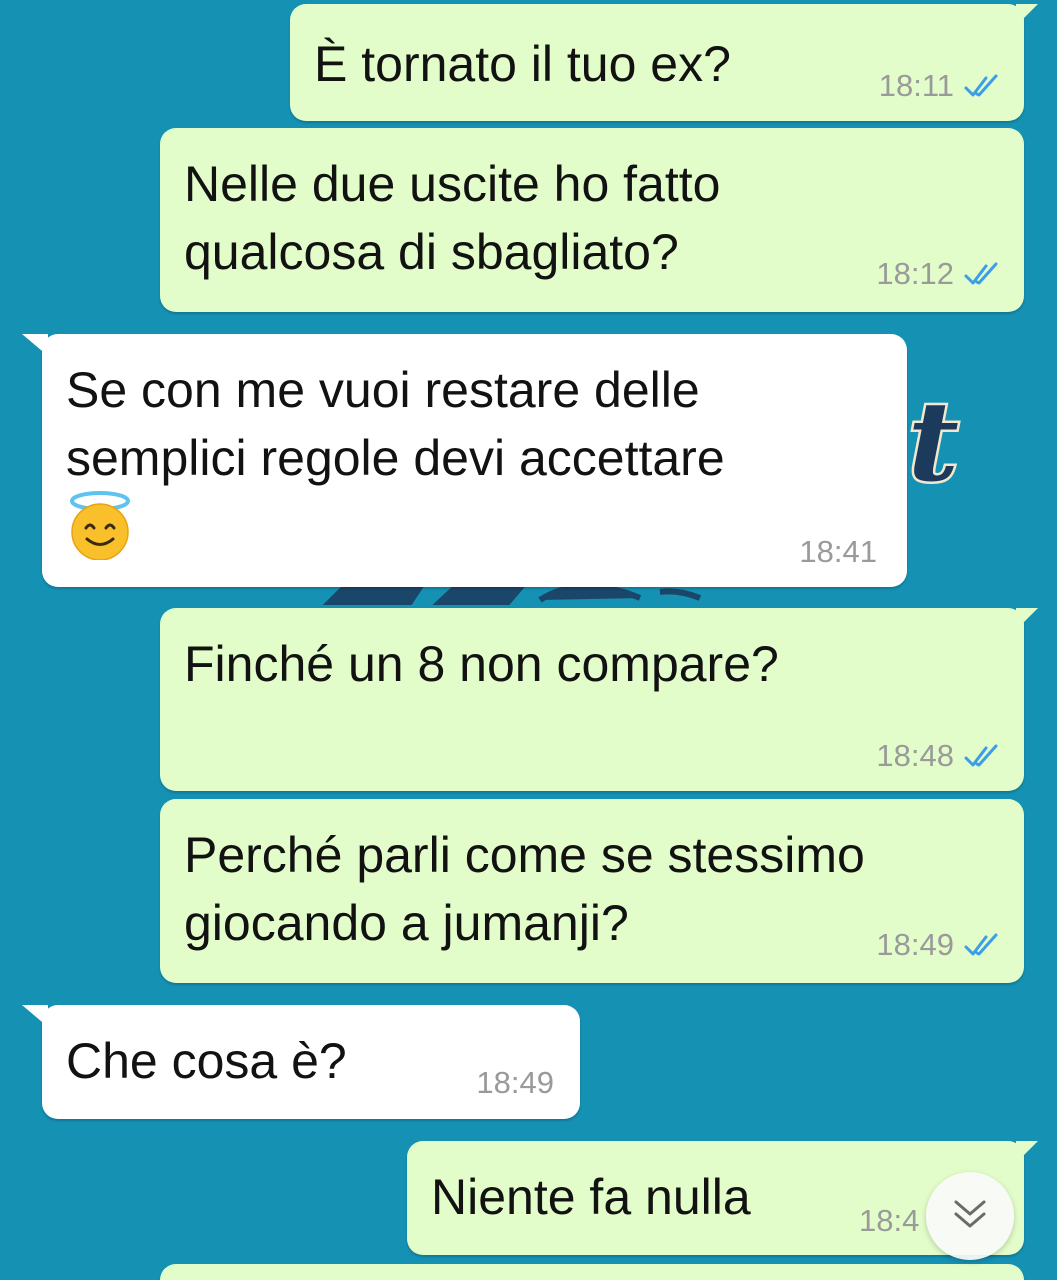 The width and height of the screenshot is (1057, 1280). I want to click on message-time: 18:41, so click(838, 551).